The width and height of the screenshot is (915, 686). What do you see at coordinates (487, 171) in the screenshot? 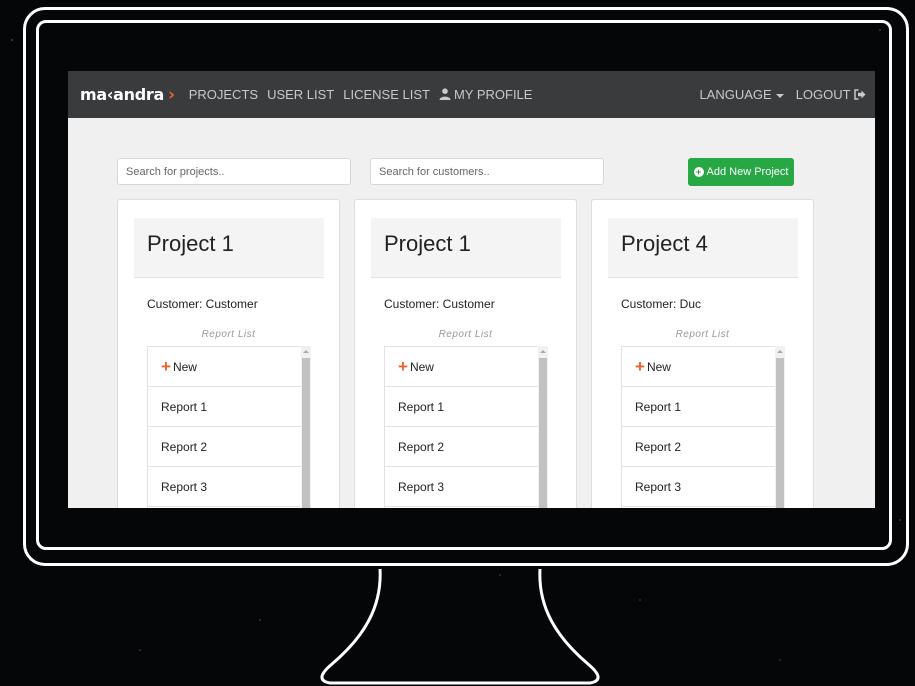
I see `search-customers-input` at bounding box center [487, 171].